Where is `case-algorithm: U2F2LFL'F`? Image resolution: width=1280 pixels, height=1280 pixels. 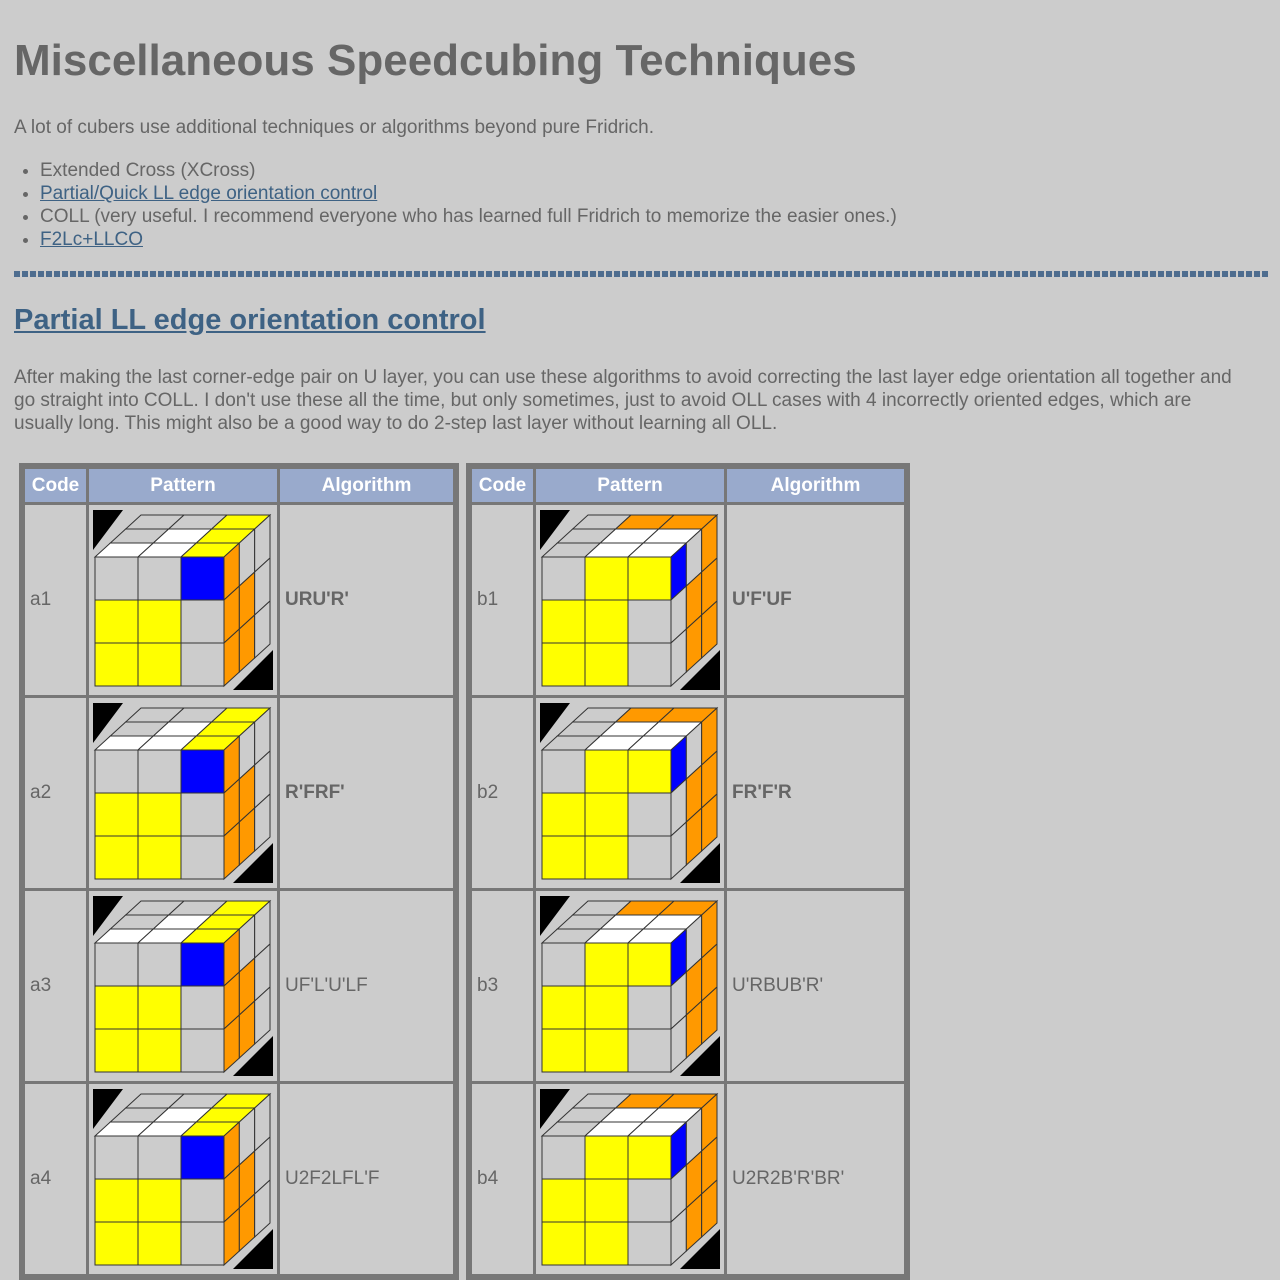
case-algorithm: U2F2LFL'F is located at coordinates (366, 1179).